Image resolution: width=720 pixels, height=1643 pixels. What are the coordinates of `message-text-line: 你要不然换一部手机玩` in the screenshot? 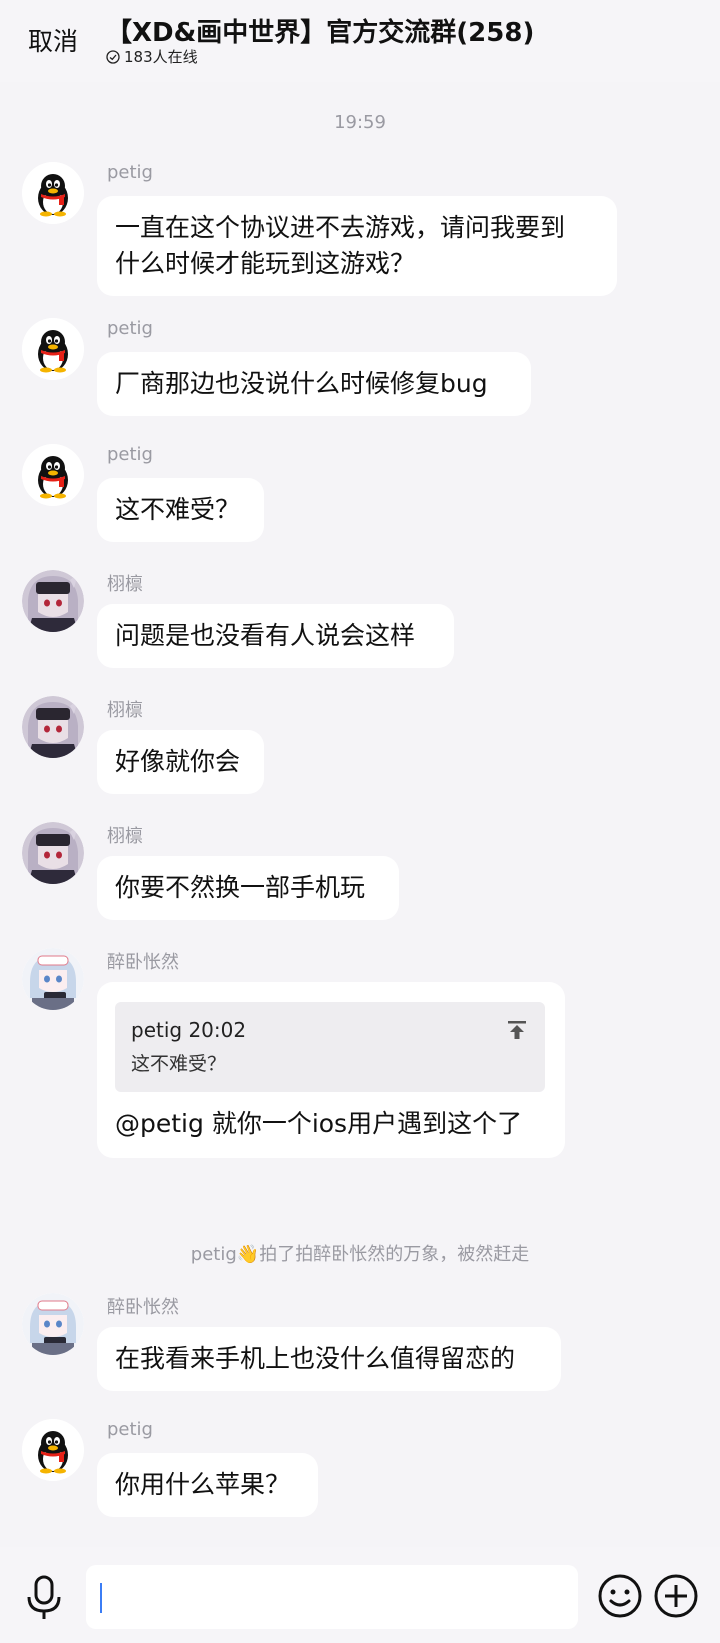 It's located at (240, 887).